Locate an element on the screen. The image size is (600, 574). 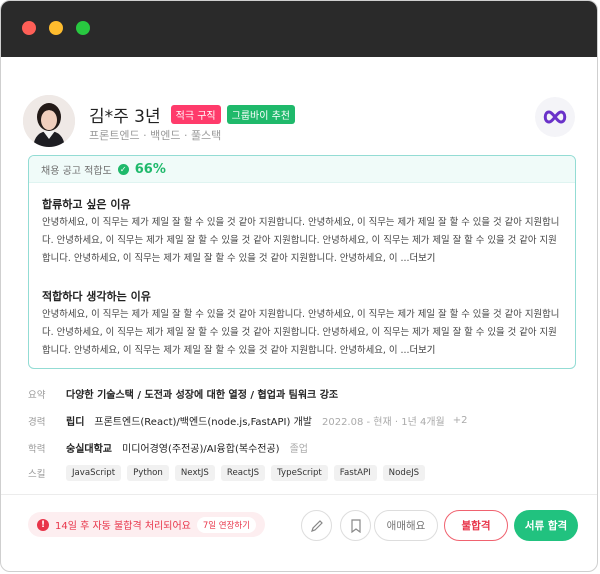
skill-tag: TypeScript is located at coordinates (299, 473).